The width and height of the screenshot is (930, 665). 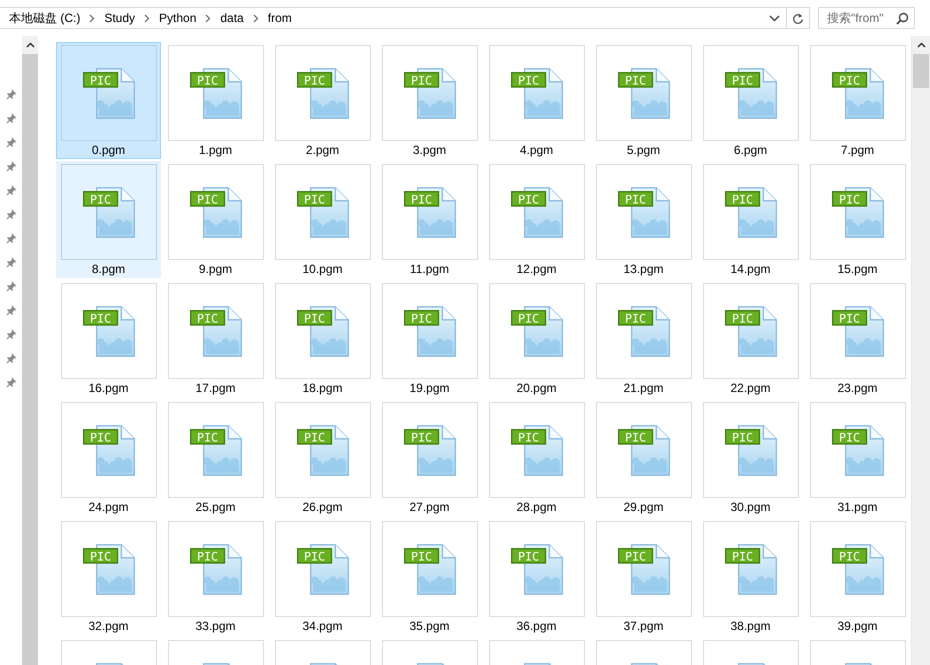 I want to click on file-name: 22.pgm, so click(x=750, y=388).